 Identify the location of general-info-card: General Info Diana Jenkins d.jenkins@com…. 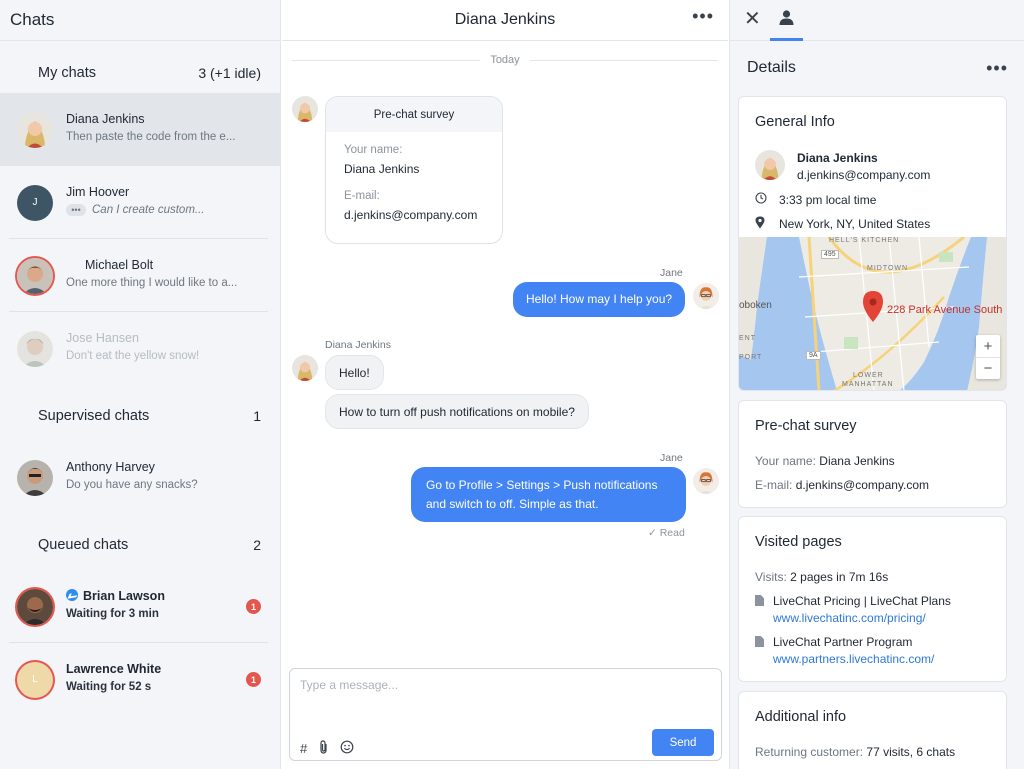
(872, 243).